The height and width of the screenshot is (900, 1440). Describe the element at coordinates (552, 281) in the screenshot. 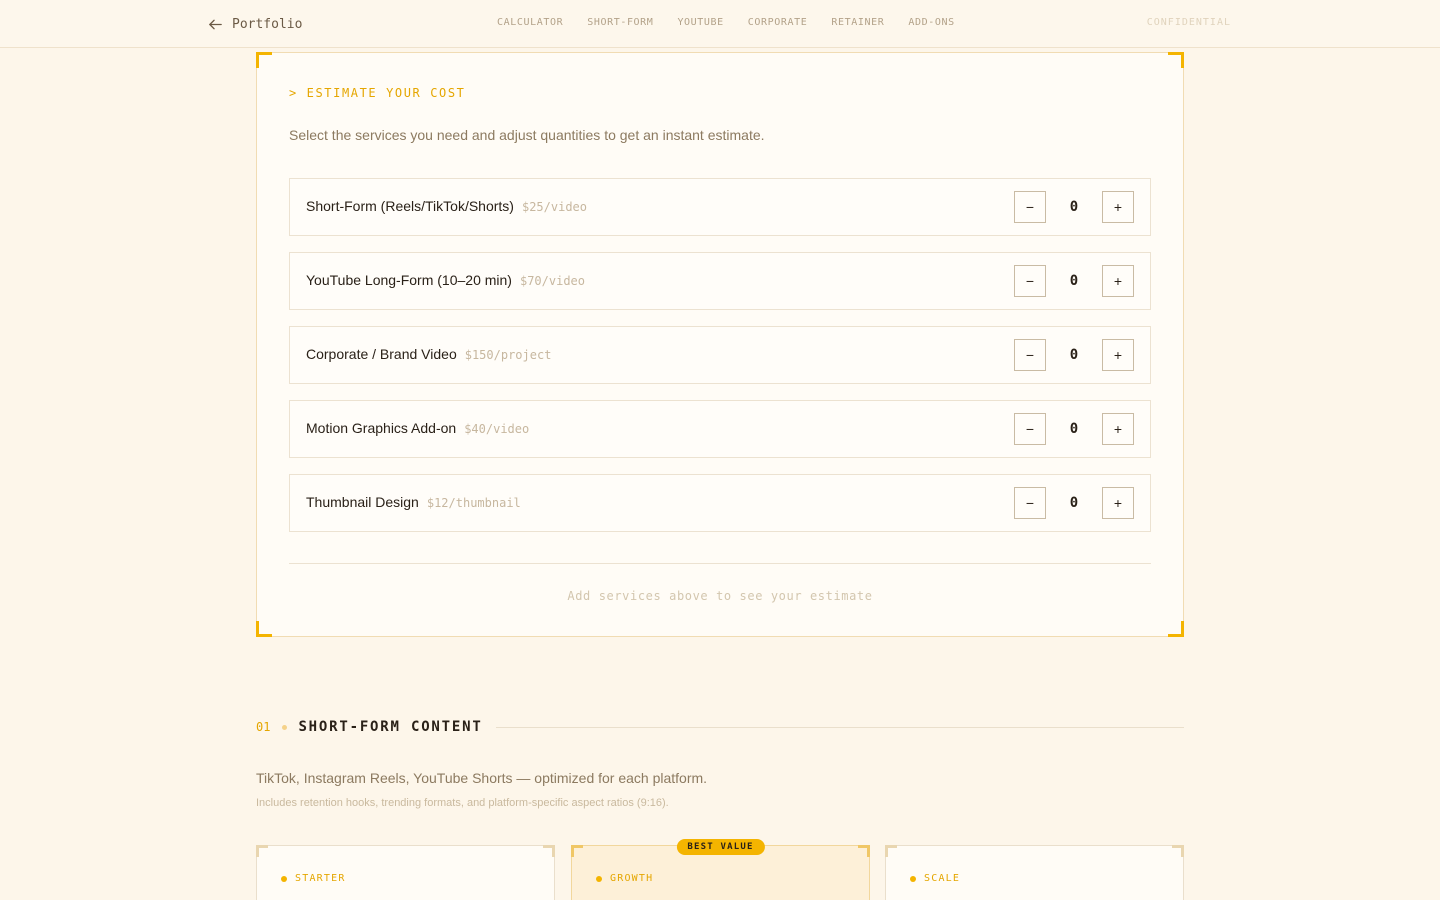

I see `service-rate: $70/video` at that location.